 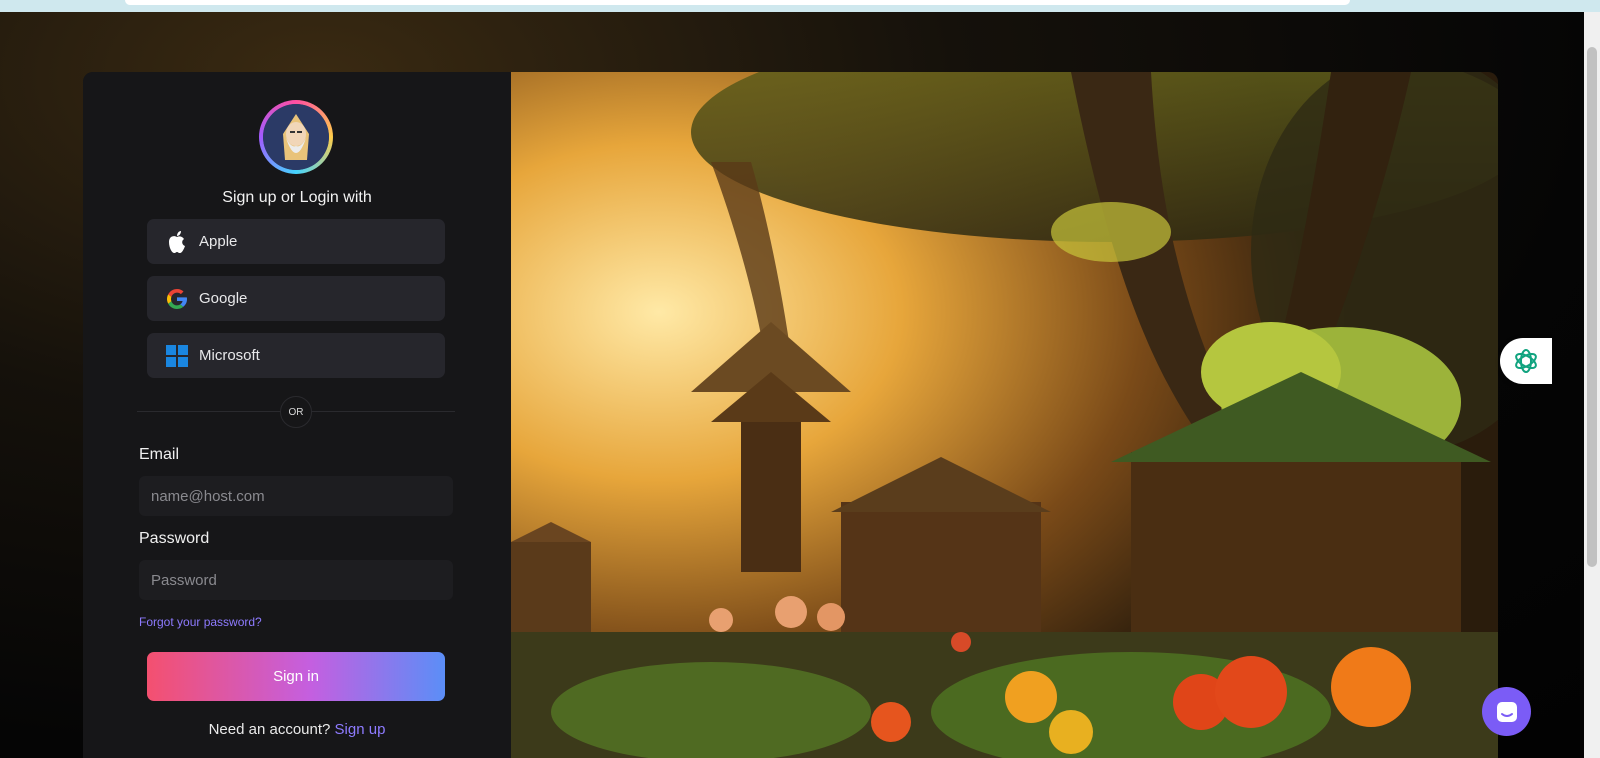 What do you see at coordinates (297, 197) in the screenshot?
I see `auth-heading: Sign up or Login with` at bounding box center [297, 197].